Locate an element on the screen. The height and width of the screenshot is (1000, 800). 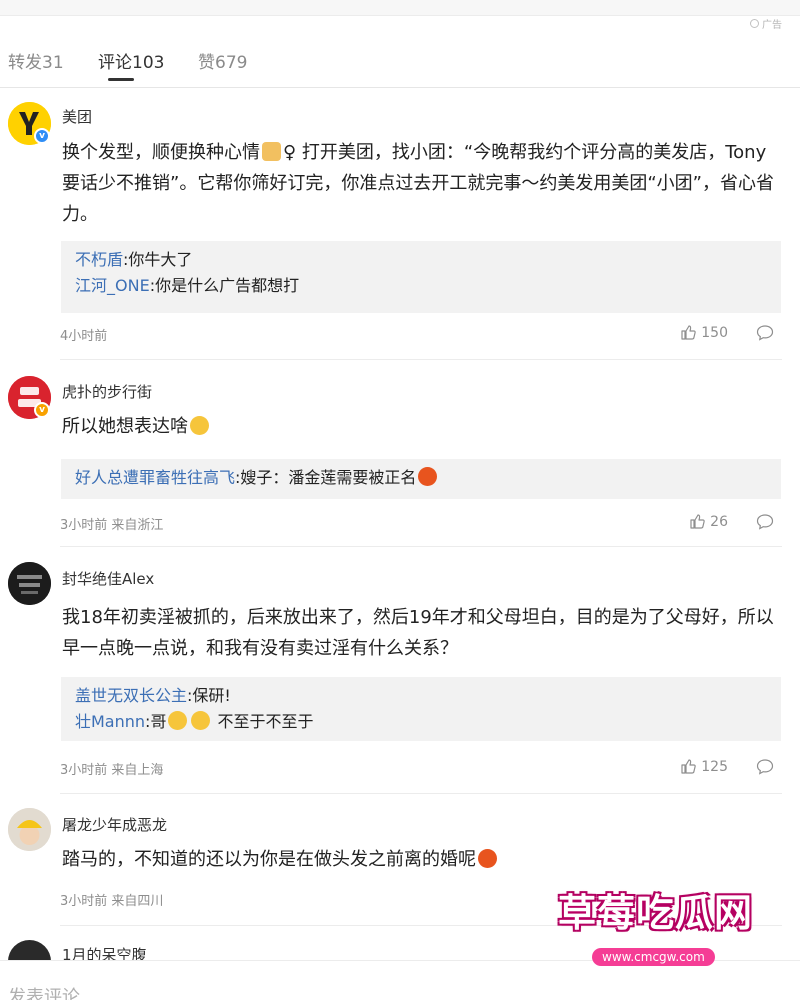
like-button: 125 is located at coordinates (704, 766).